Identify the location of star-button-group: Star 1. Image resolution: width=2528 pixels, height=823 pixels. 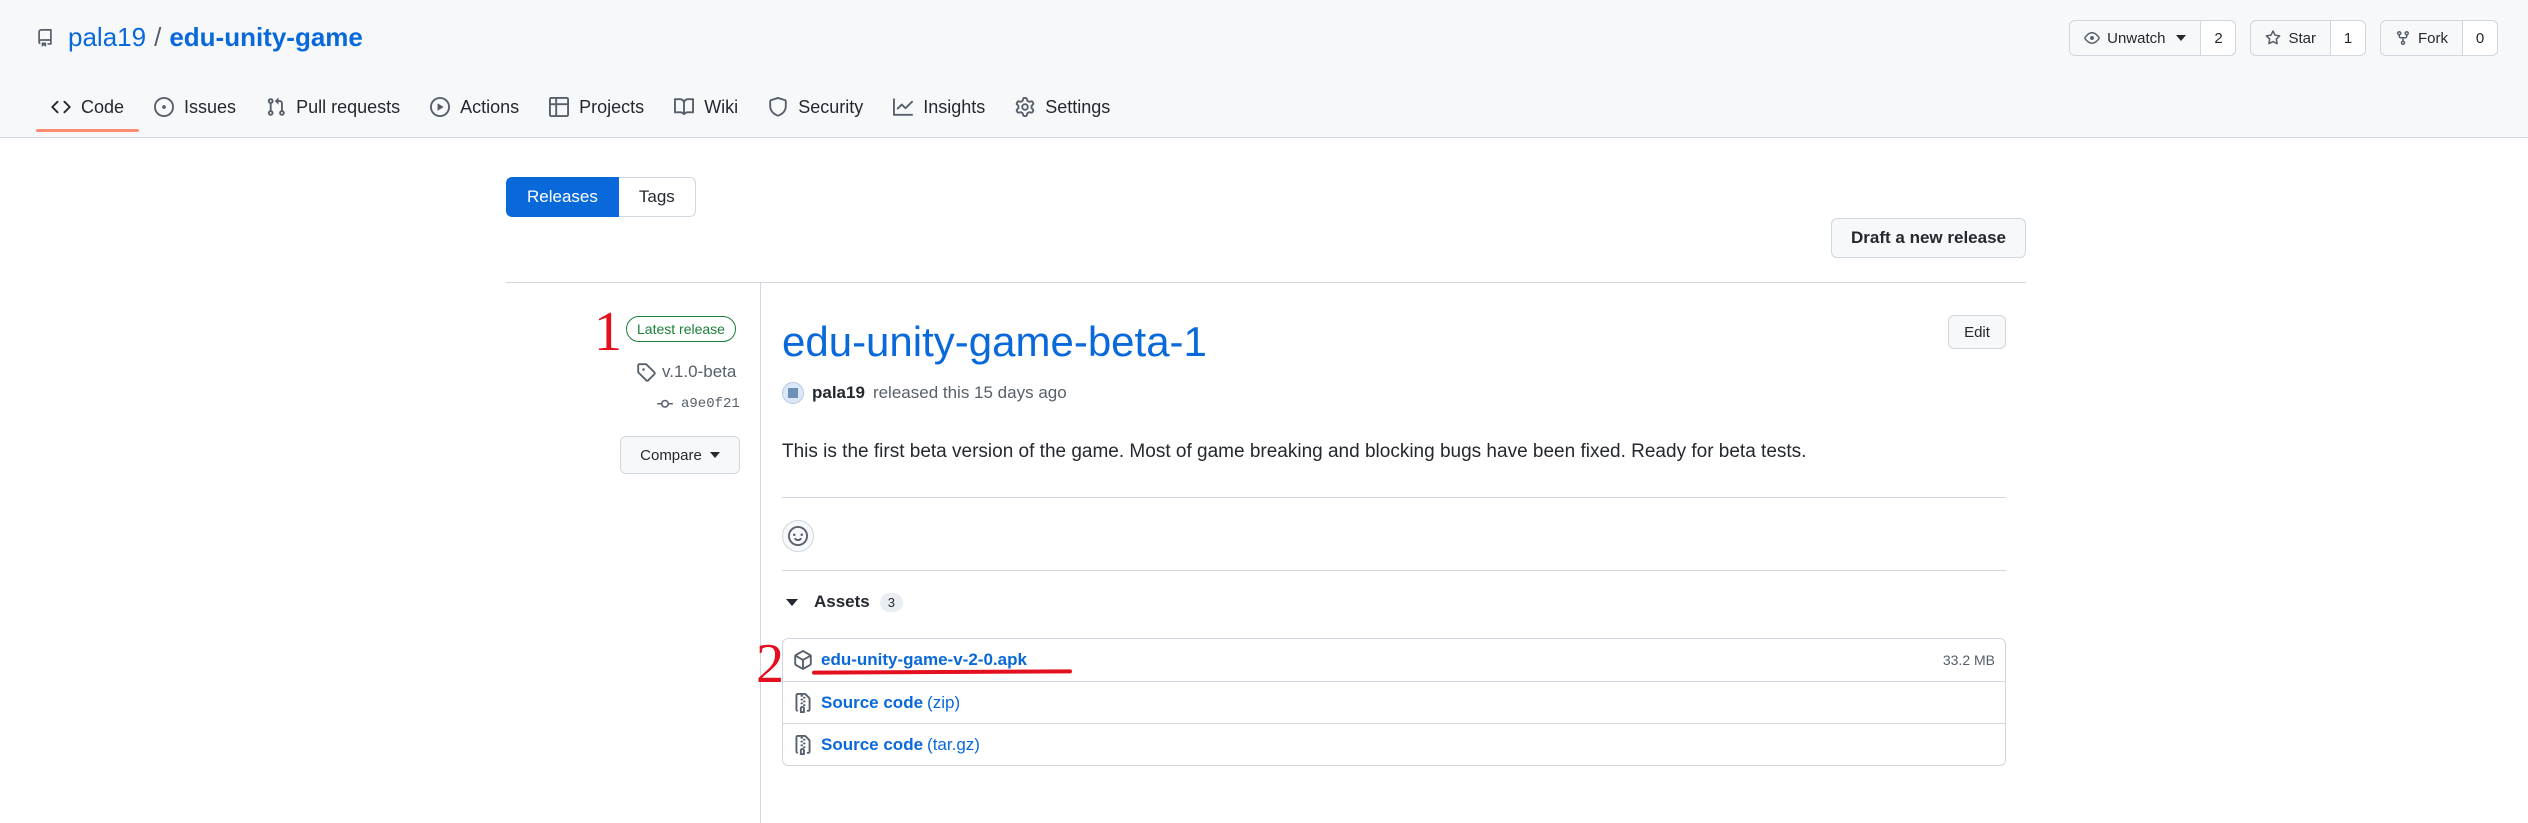
(2308, 38).